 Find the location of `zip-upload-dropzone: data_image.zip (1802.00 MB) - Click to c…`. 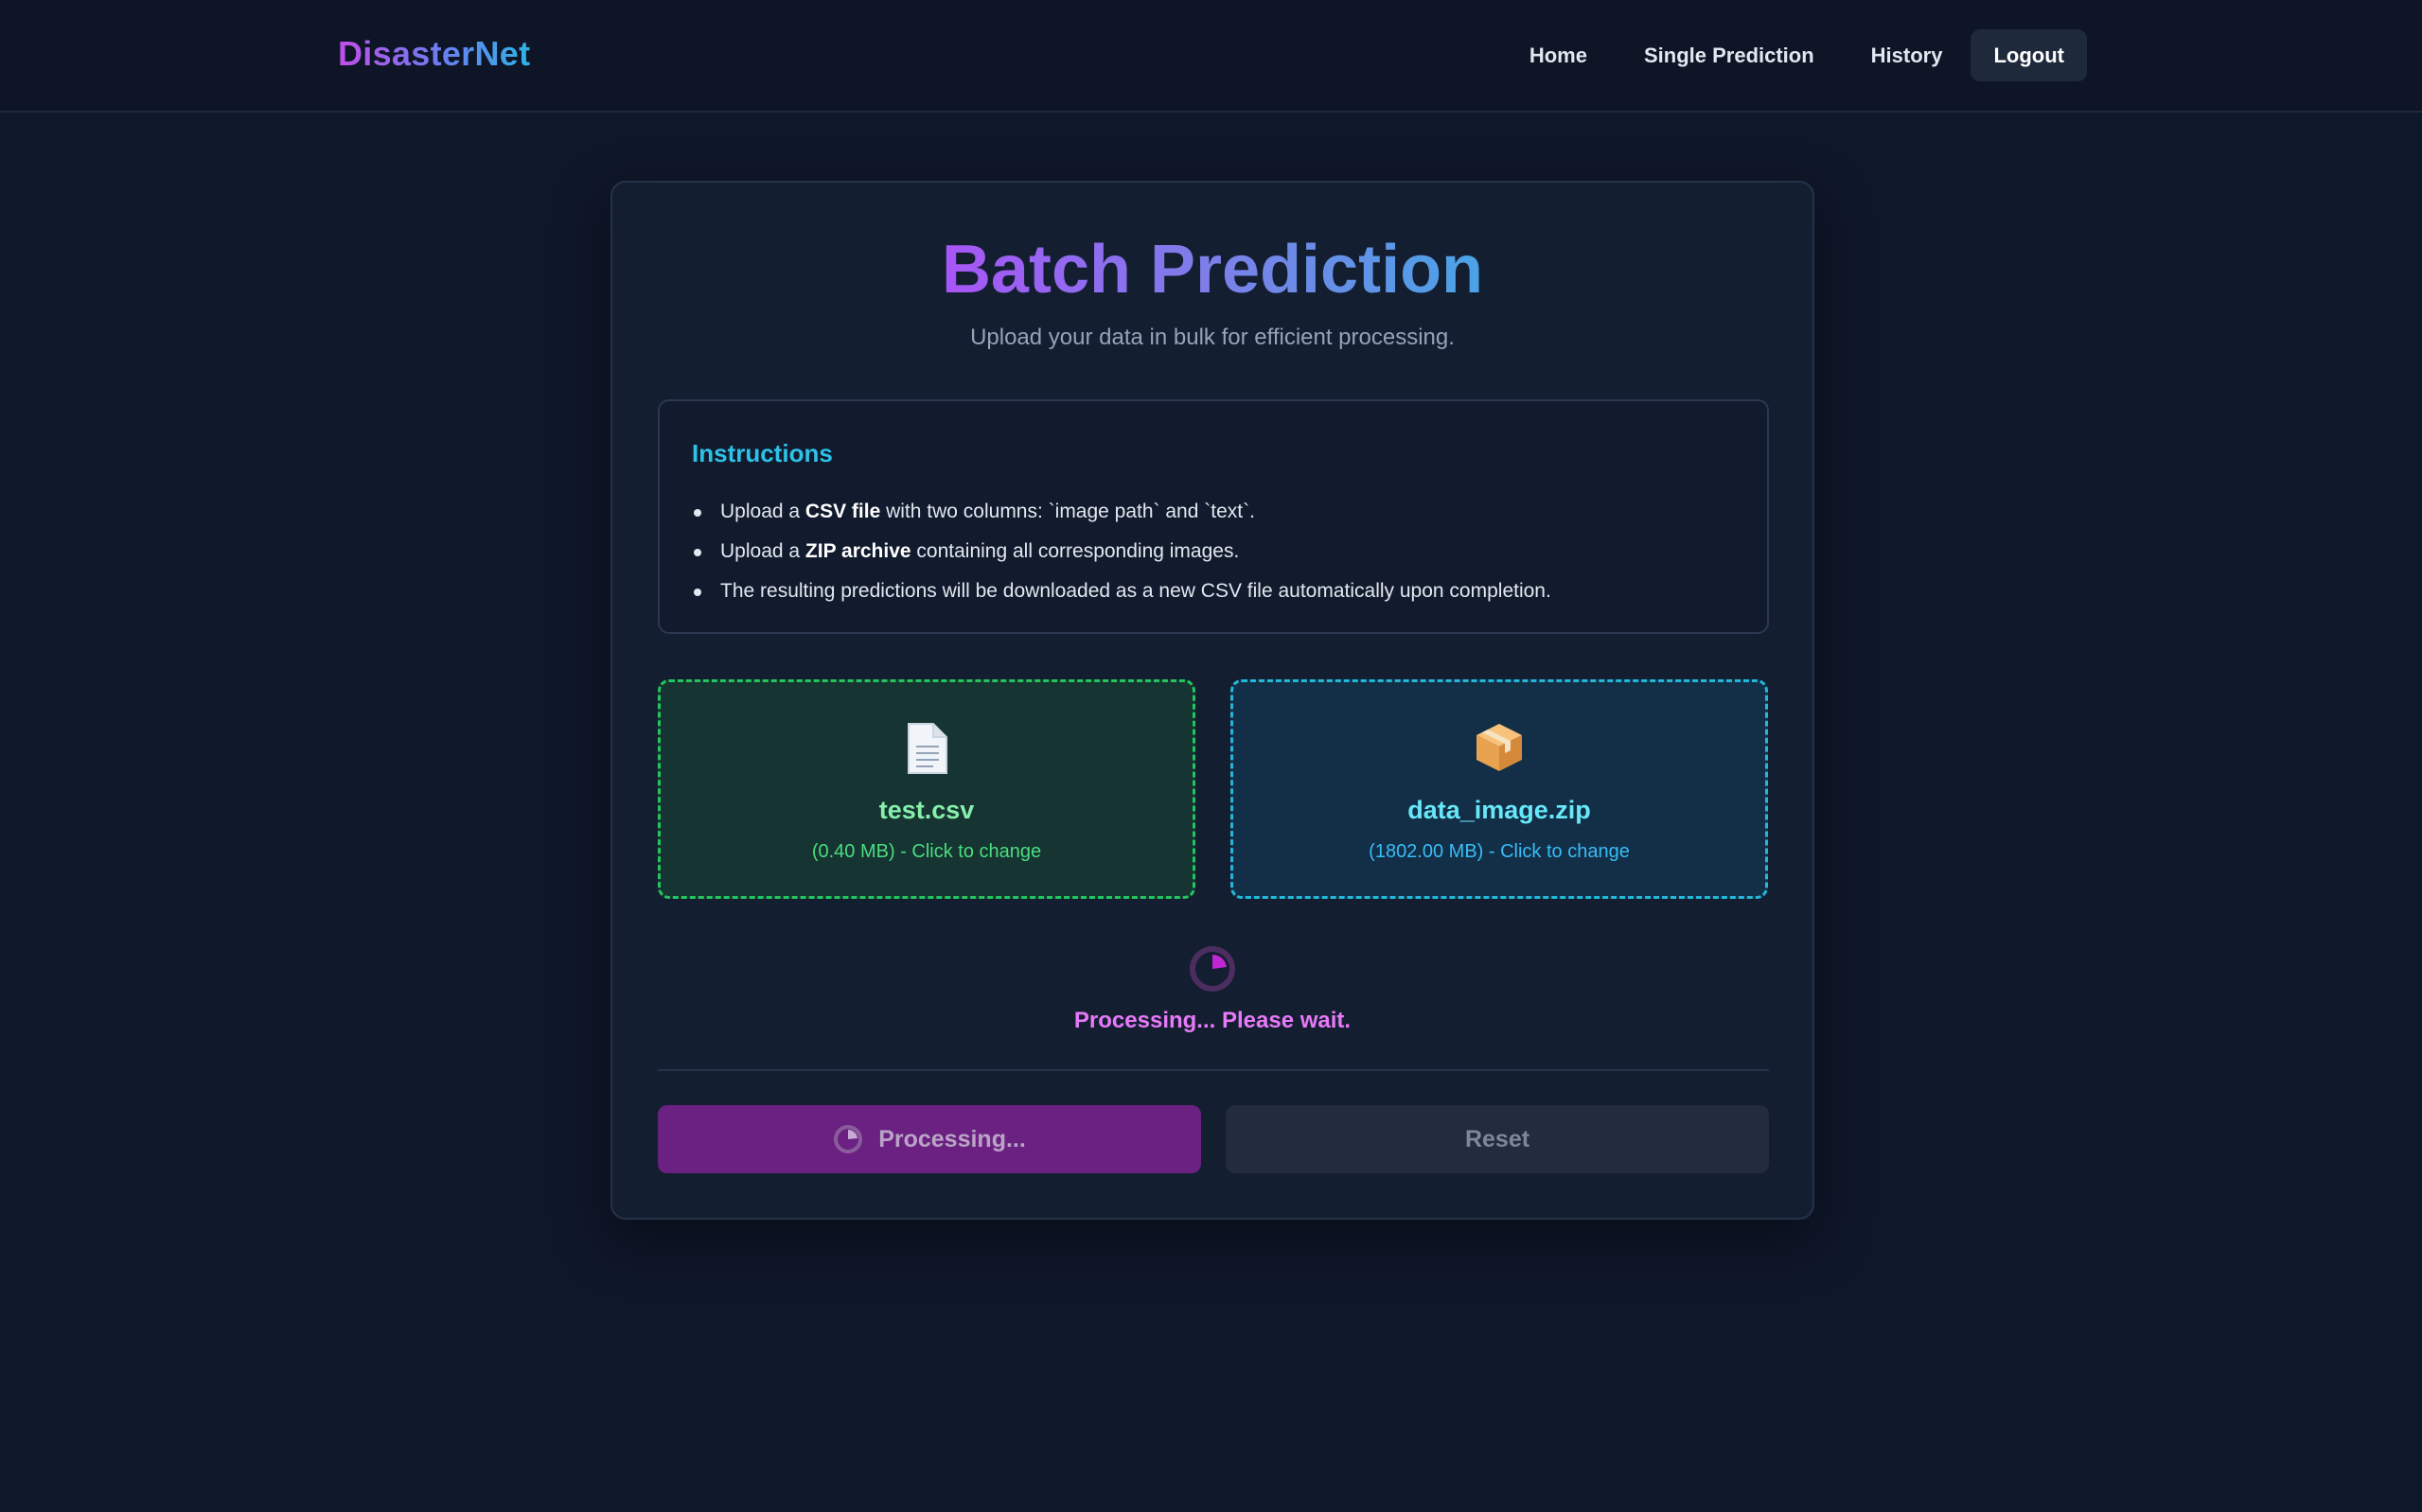

zip-upload-dropzone: data_image.zip (1802.00 MB) - Click to c… is located at coordinates (1499, 789).